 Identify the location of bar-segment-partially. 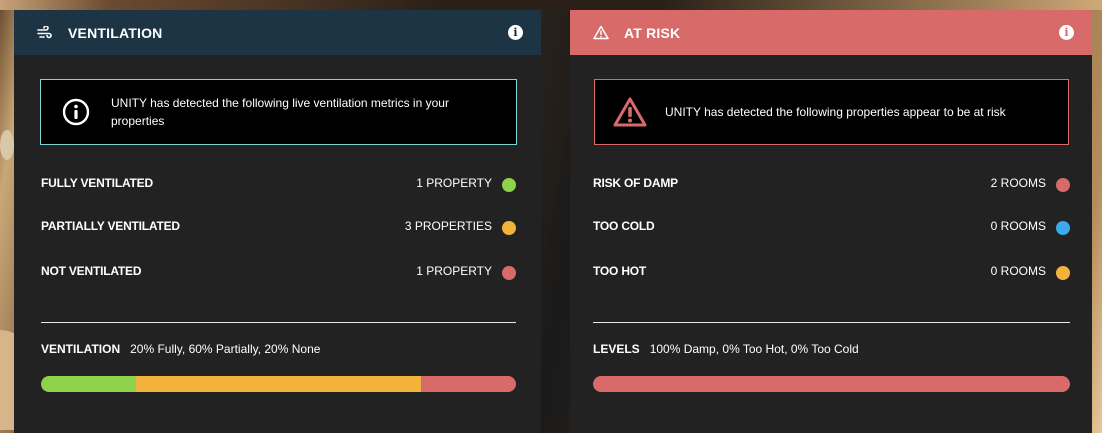
(278, 384).